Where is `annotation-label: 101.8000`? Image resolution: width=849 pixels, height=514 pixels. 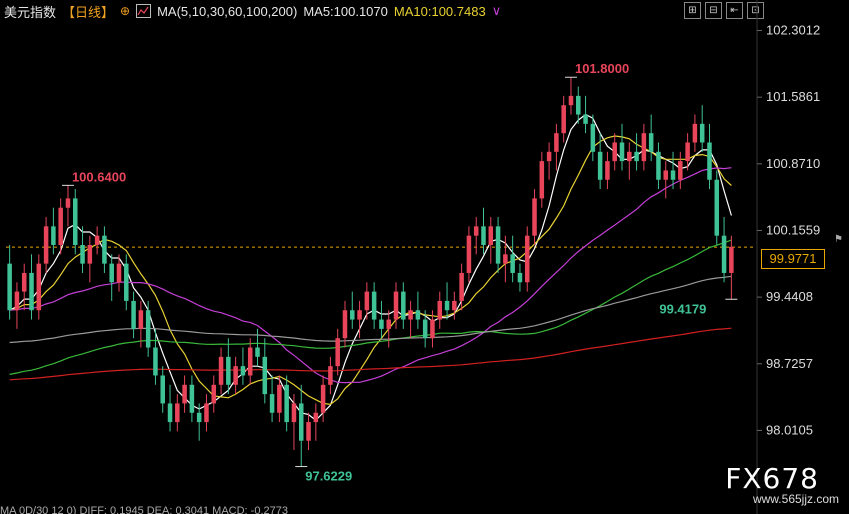 annotation-label: 101.8000 is located at coordinates (602, 68).